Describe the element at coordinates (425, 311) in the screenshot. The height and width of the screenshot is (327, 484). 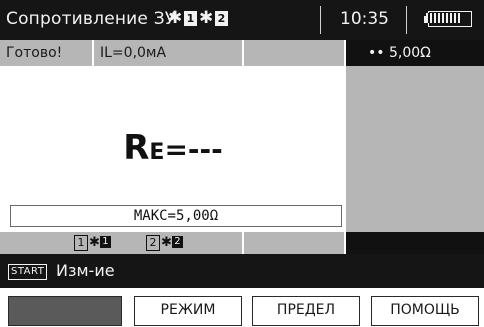
I see `help-button: ПОМОЩЬ` at that location.